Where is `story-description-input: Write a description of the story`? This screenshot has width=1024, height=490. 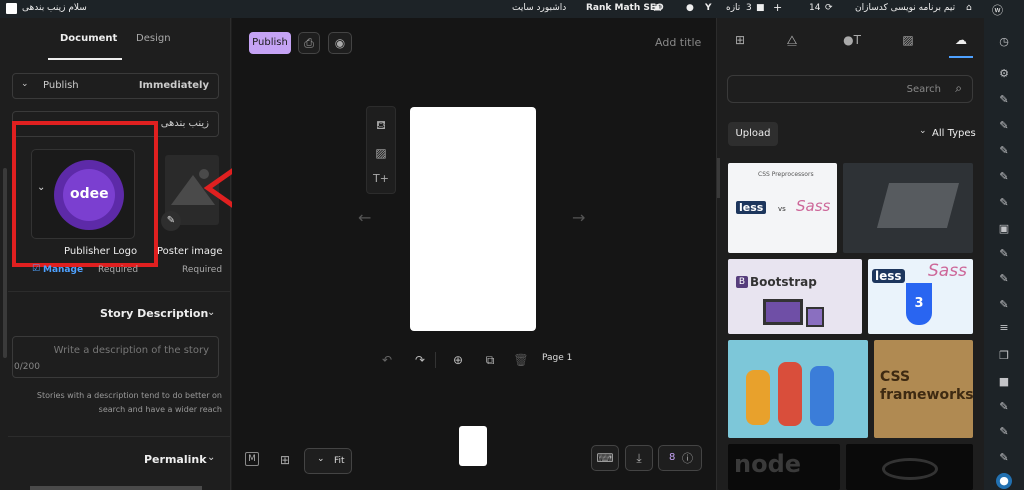
story-description-input: Write a description of the story is located at coordinates (115, 357).